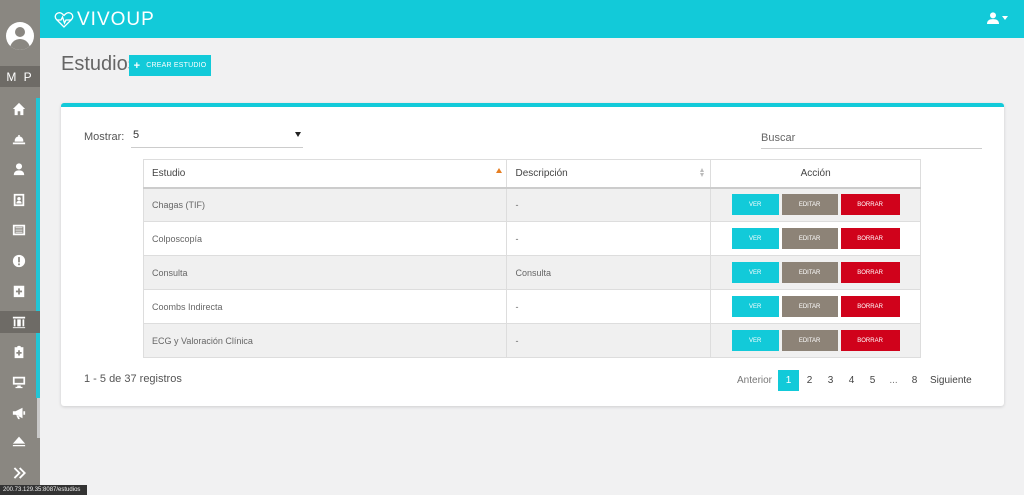 The image size is (1024, 495). Describe the element at coordinates (19, 441) in the screenshot. I see `eject-icon` at that location.